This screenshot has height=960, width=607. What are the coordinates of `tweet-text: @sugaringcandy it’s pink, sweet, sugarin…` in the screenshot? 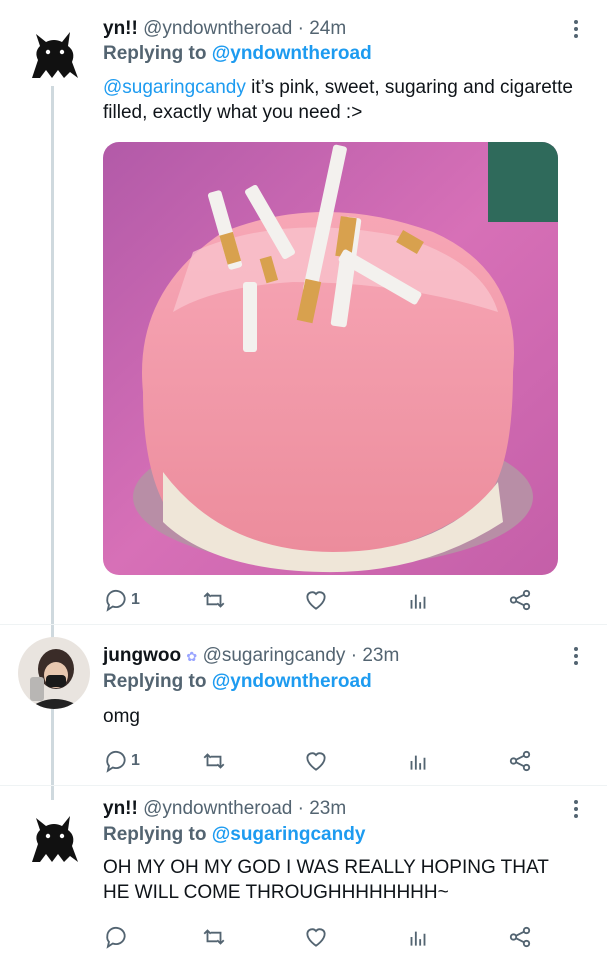 It's located at (343, 100).